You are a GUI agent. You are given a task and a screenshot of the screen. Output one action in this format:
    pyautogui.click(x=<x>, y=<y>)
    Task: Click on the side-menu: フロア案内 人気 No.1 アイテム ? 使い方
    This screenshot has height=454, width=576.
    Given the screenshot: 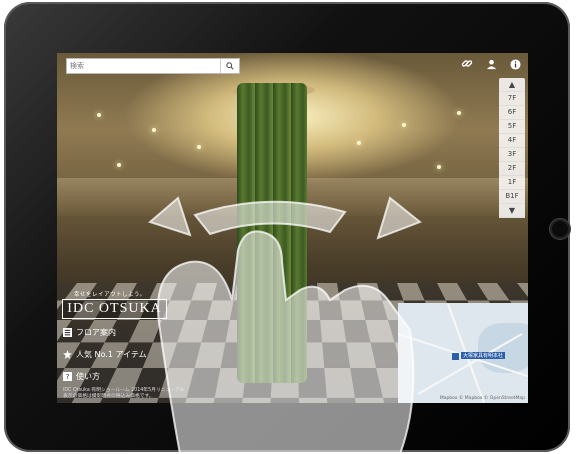 What is the action you would take?
    pyautogui.click(x=122, y=354)
    